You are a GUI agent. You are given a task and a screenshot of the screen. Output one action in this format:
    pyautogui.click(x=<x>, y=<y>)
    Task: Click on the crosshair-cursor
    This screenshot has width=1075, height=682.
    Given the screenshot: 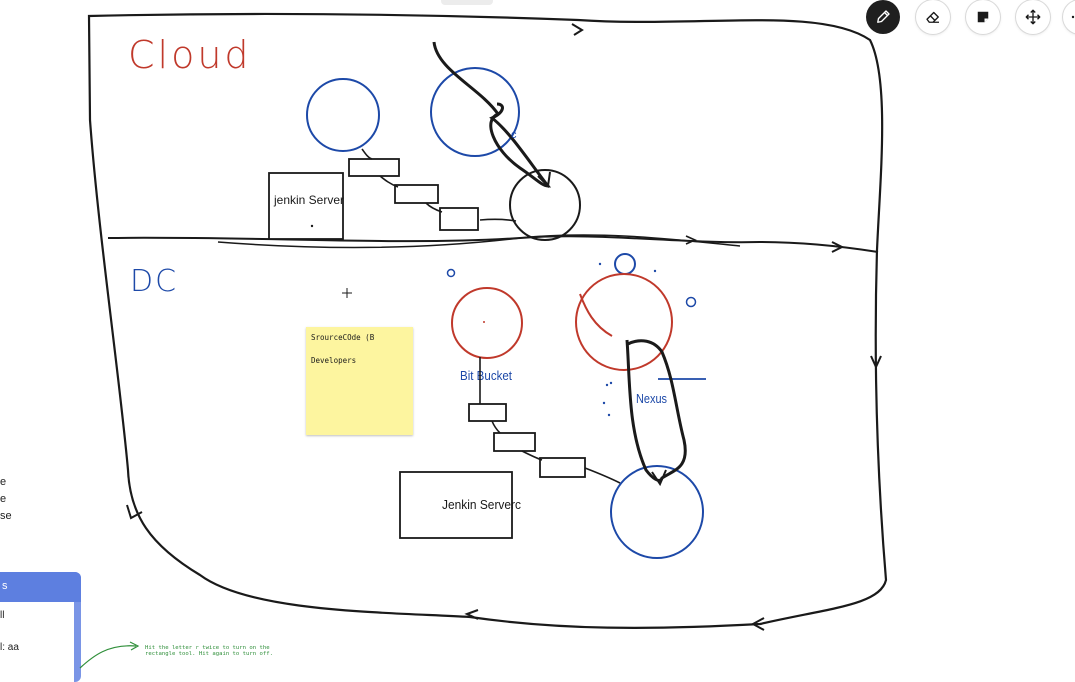 What is the action you would take?
    pyautogui.click(x=347, y=293)
    